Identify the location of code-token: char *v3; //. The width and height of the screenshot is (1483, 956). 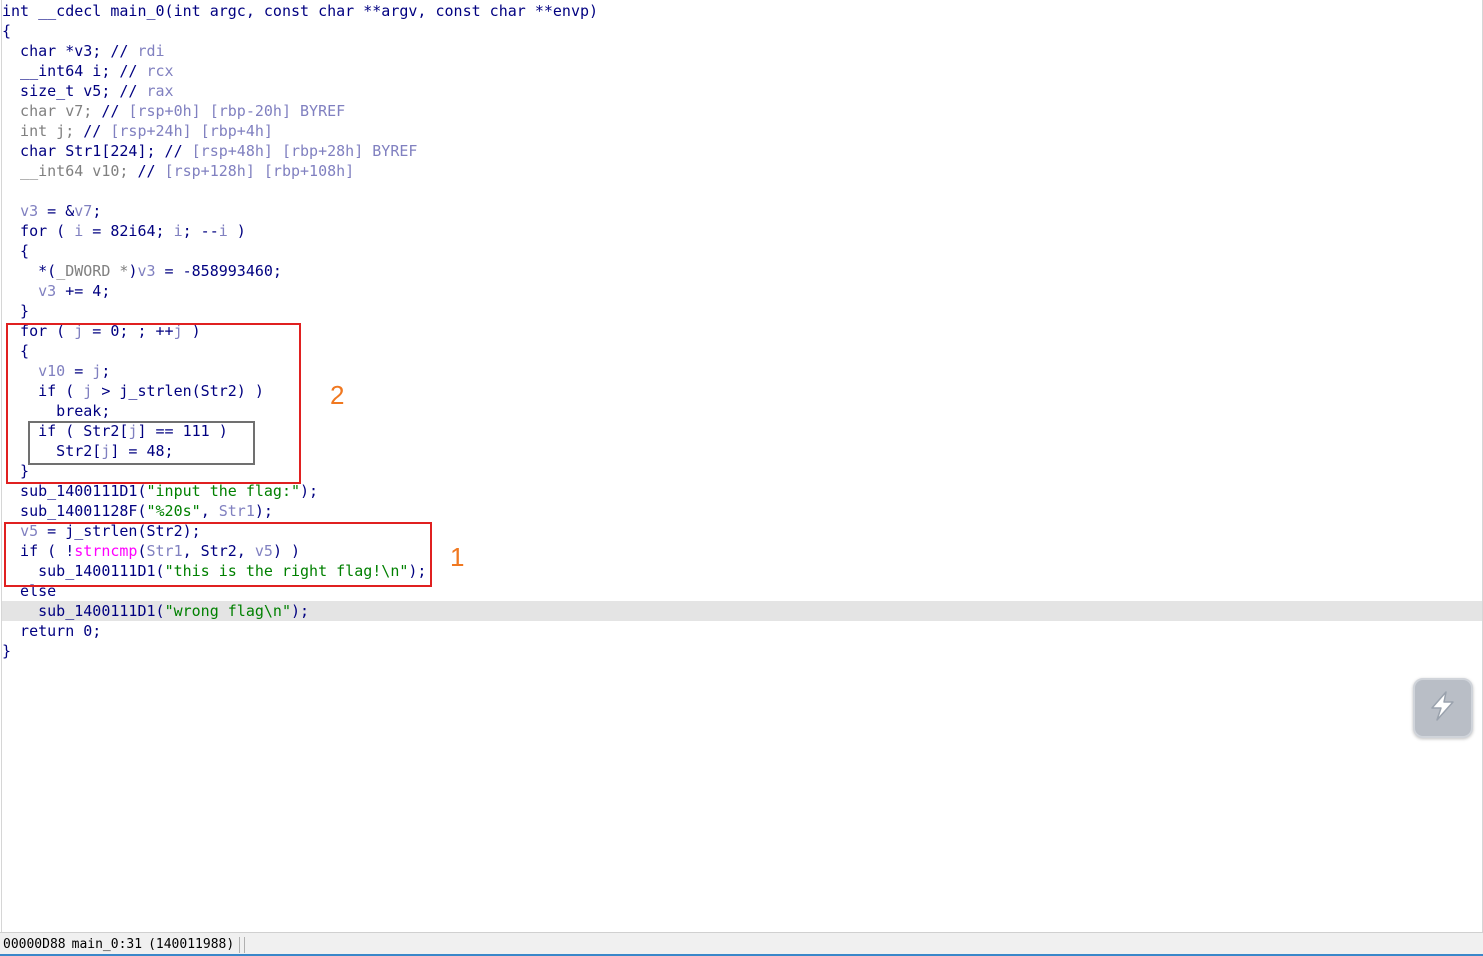
(70, 51).